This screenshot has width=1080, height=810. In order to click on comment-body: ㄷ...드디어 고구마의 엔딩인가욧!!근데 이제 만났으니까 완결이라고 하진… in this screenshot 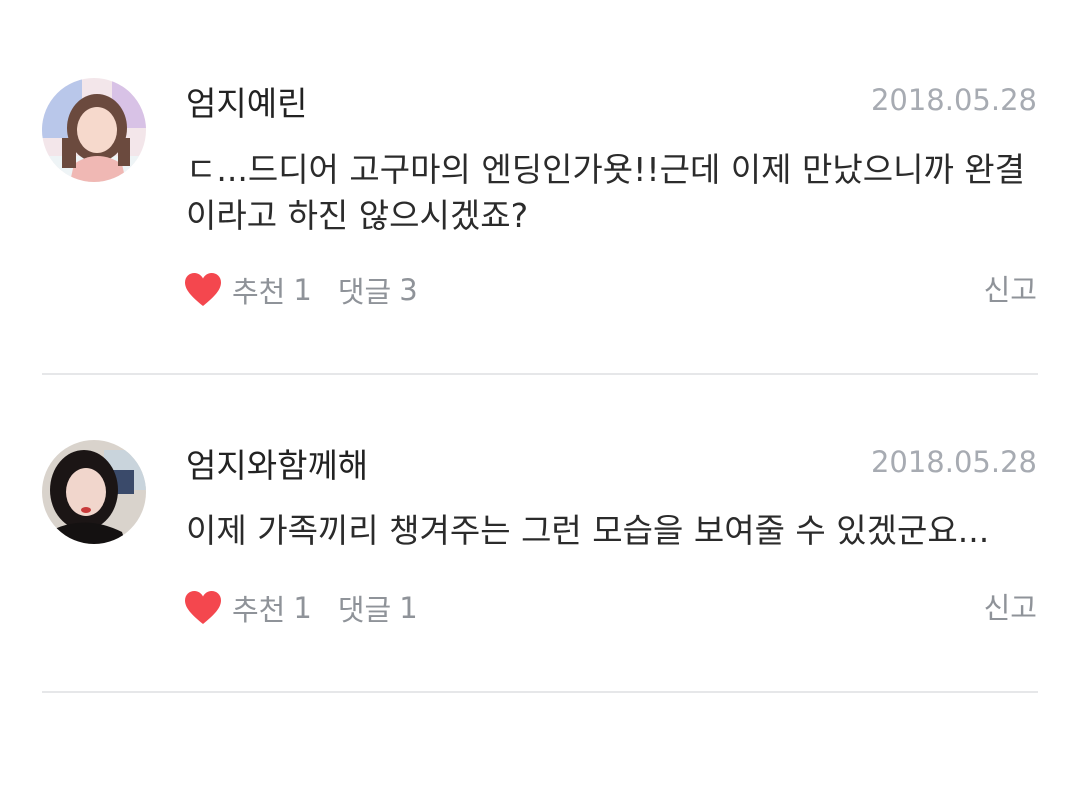, I will do `click(606, 192)`.